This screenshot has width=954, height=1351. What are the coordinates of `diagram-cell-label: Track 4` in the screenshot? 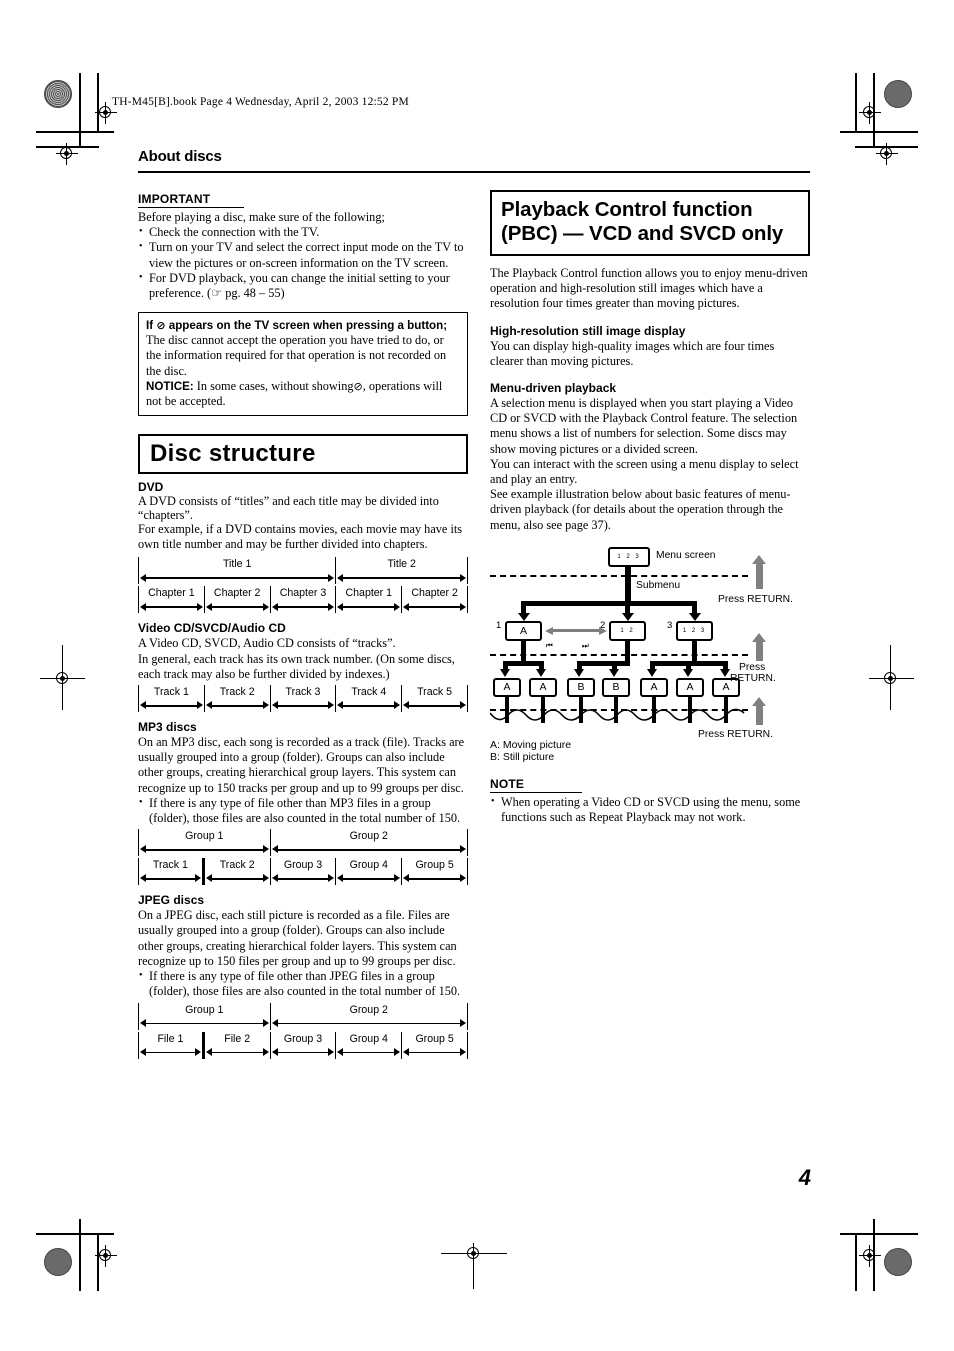 It's located at (369, 692).